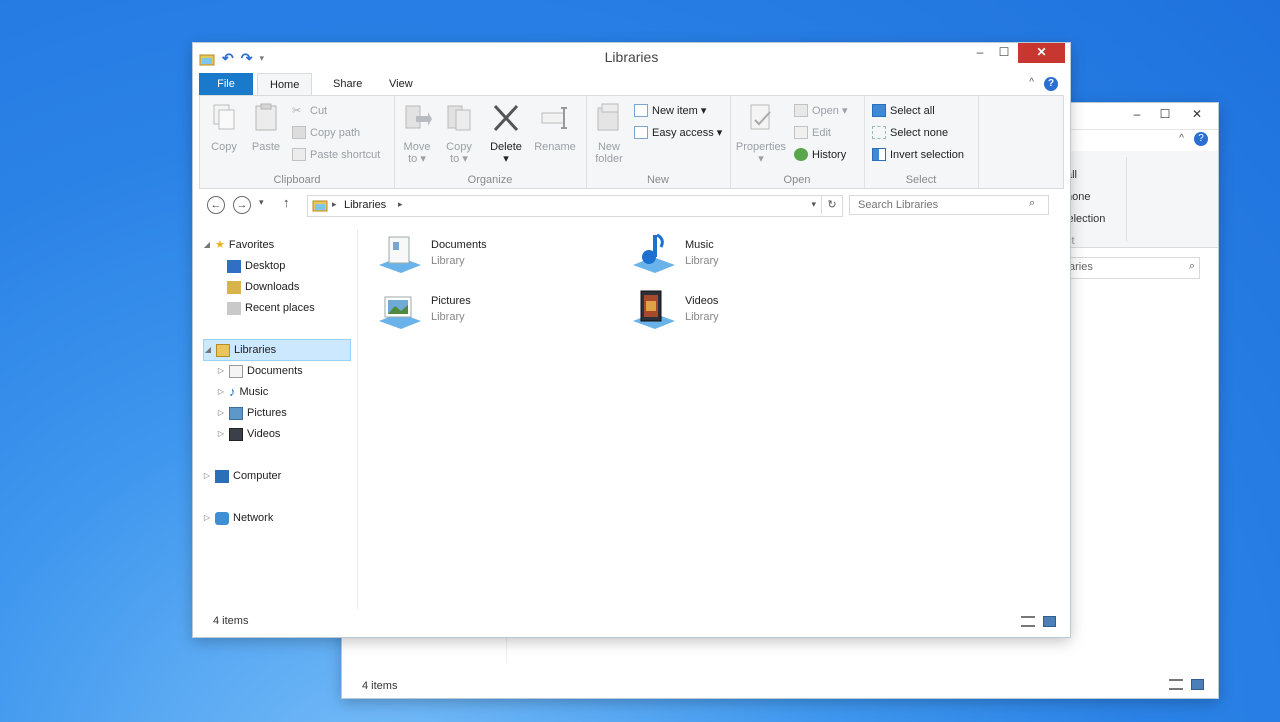  Describe the element at coordinates (226, 84) in the screenshot. I see `tab-file: File` at that location.